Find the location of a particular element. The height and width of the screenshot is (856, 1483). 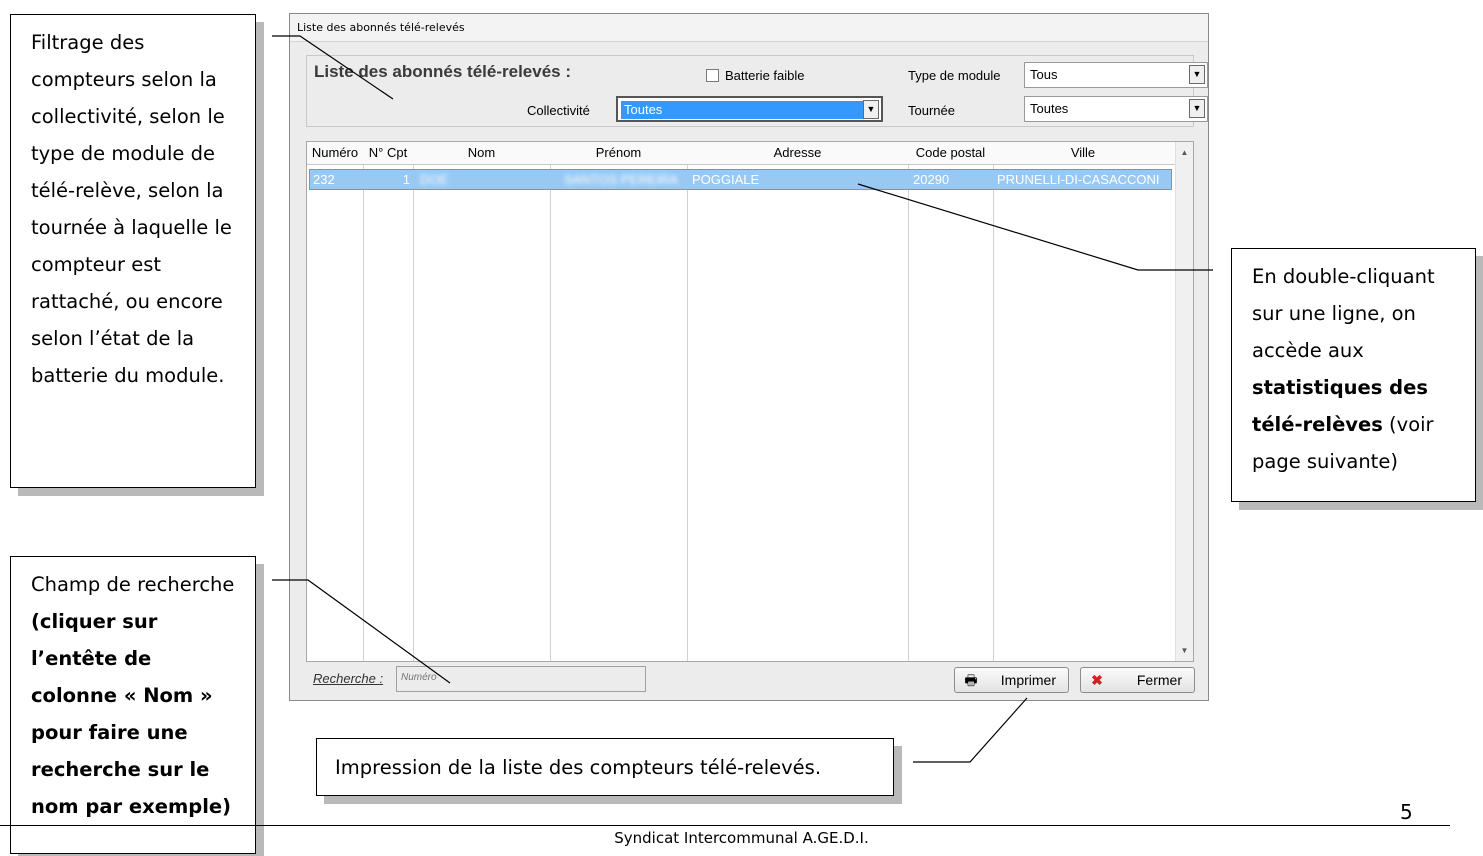

footer-rule is located at coordinates (725, 825).